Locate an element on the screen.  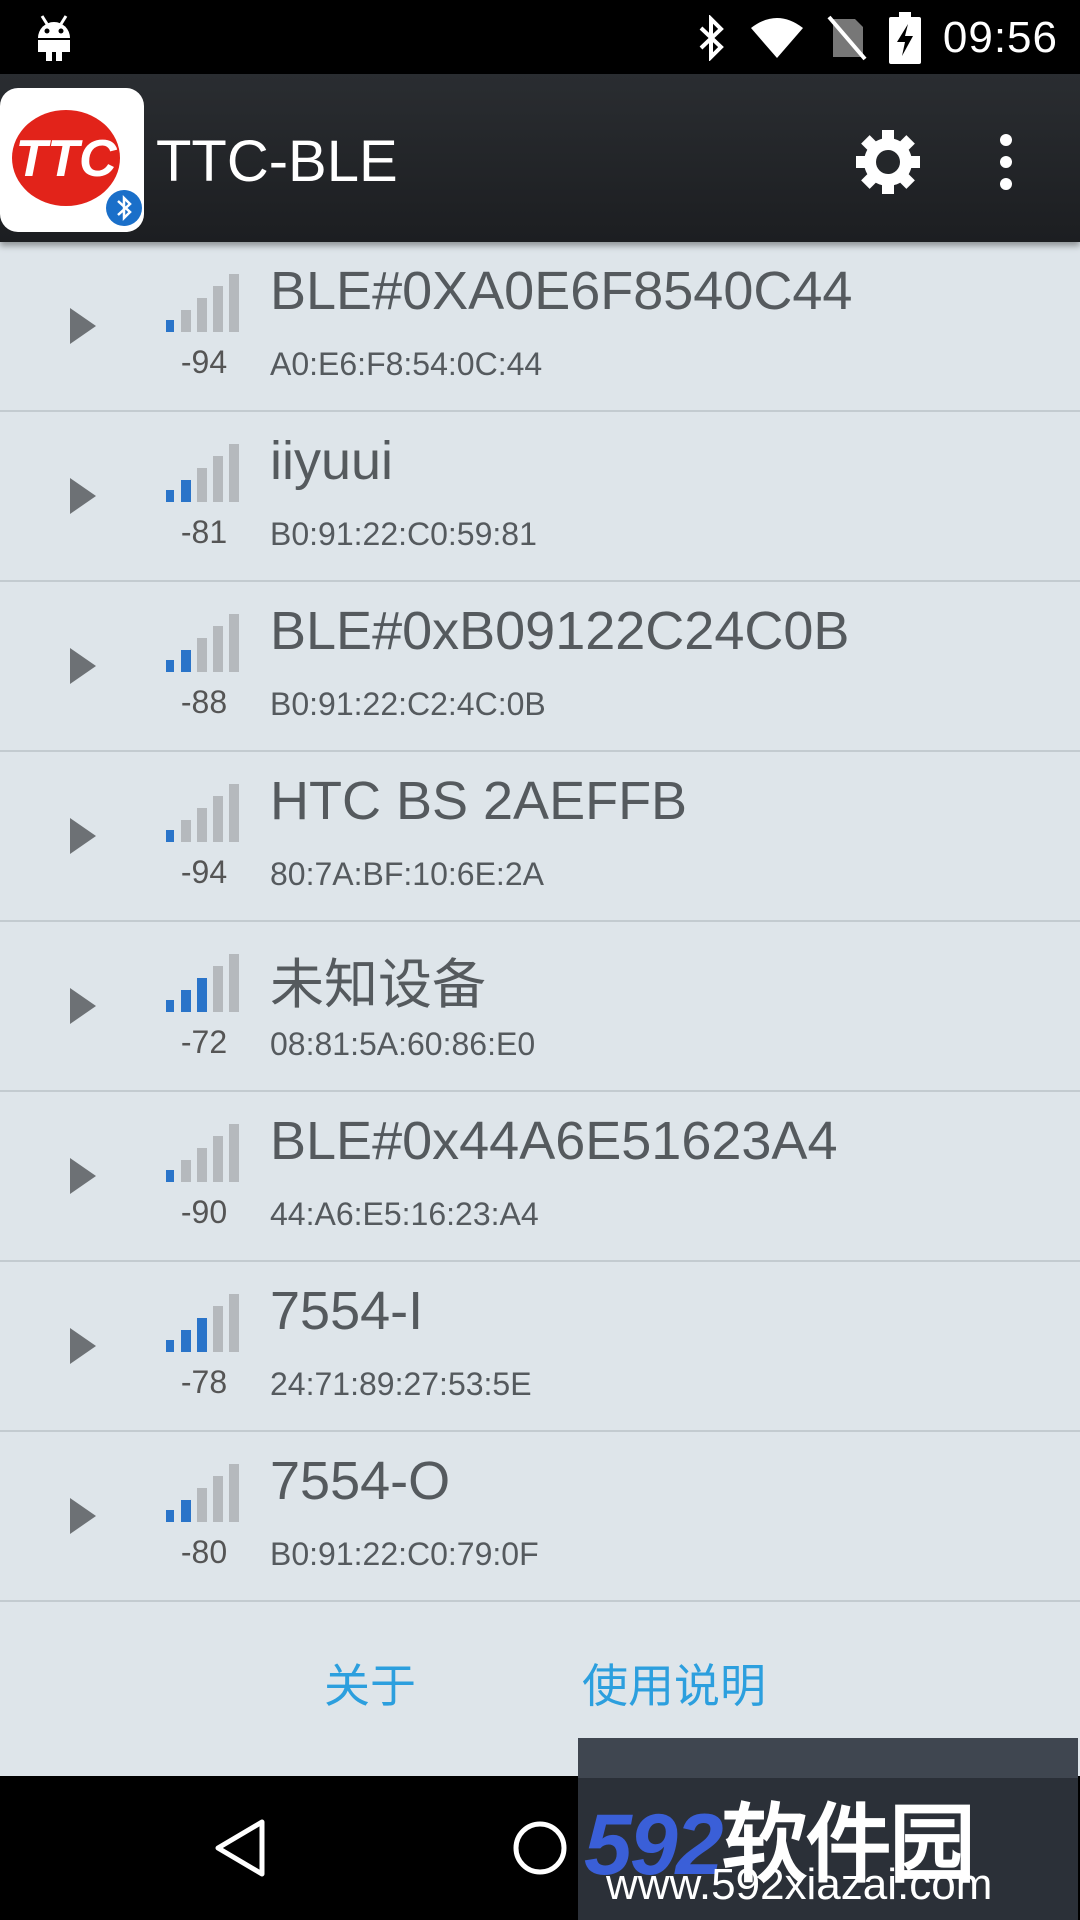
app-title: TTC-BLE is located at coordinates (277, 161).